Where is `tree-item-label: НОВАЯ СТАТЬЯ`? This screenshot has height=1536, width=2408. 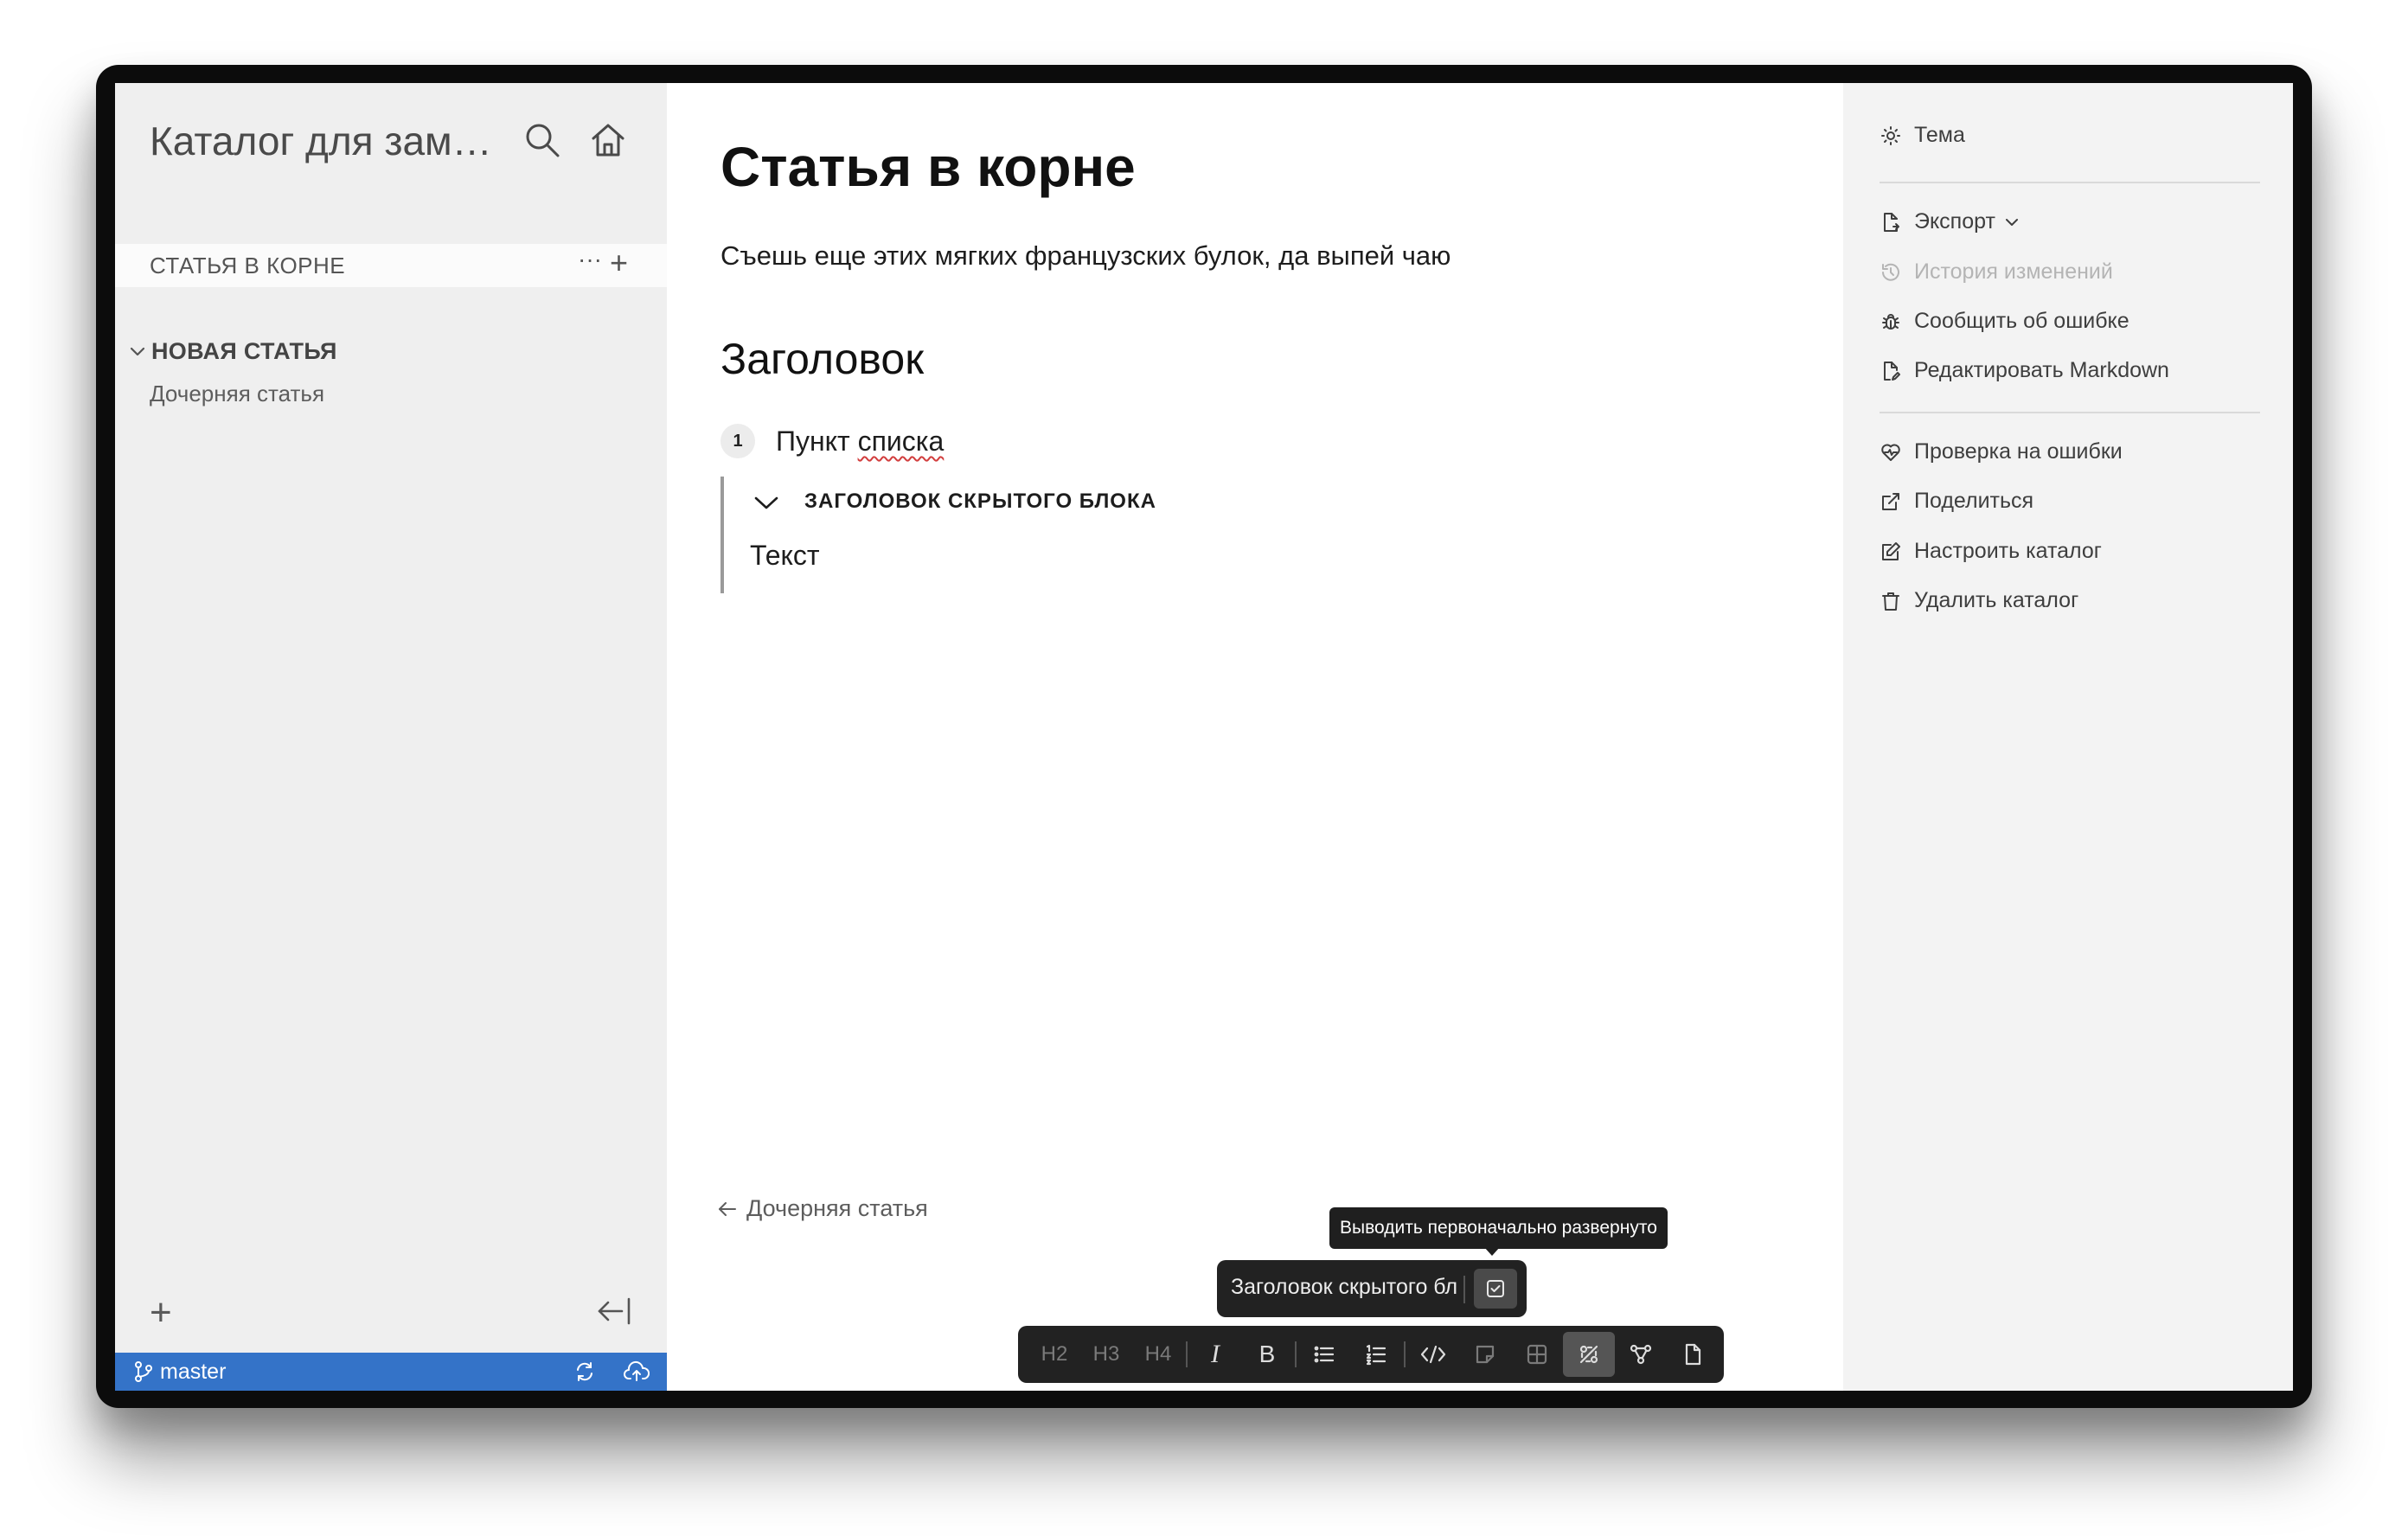 tree-item-label: НОВАЯ СТАТЬЯ is located at coordinates (244, 350).